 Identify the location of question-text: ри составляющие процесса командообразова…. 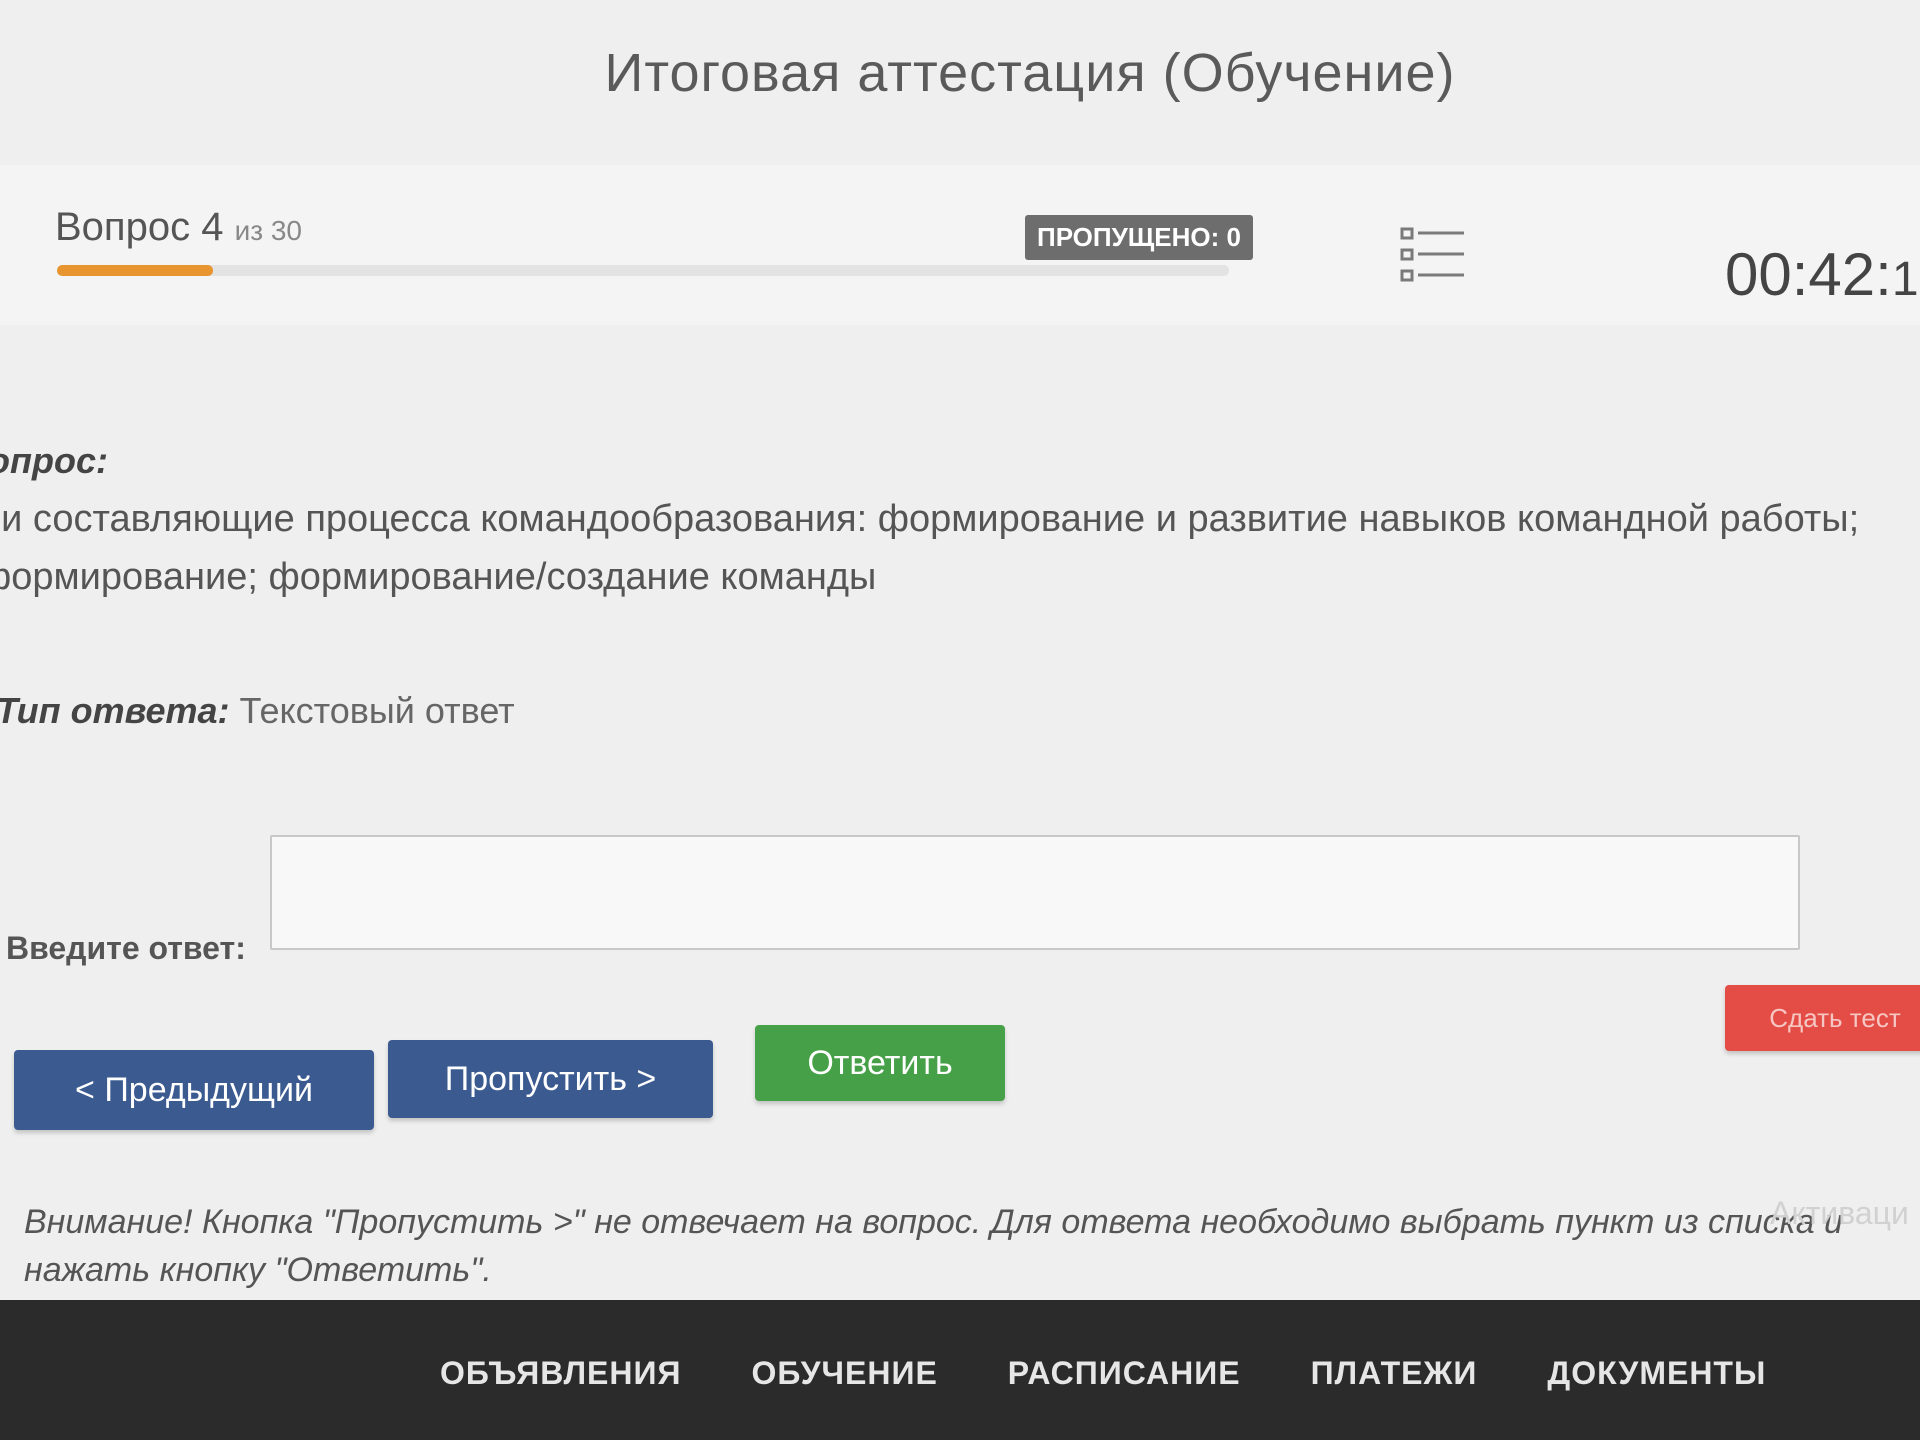
(930, 548).